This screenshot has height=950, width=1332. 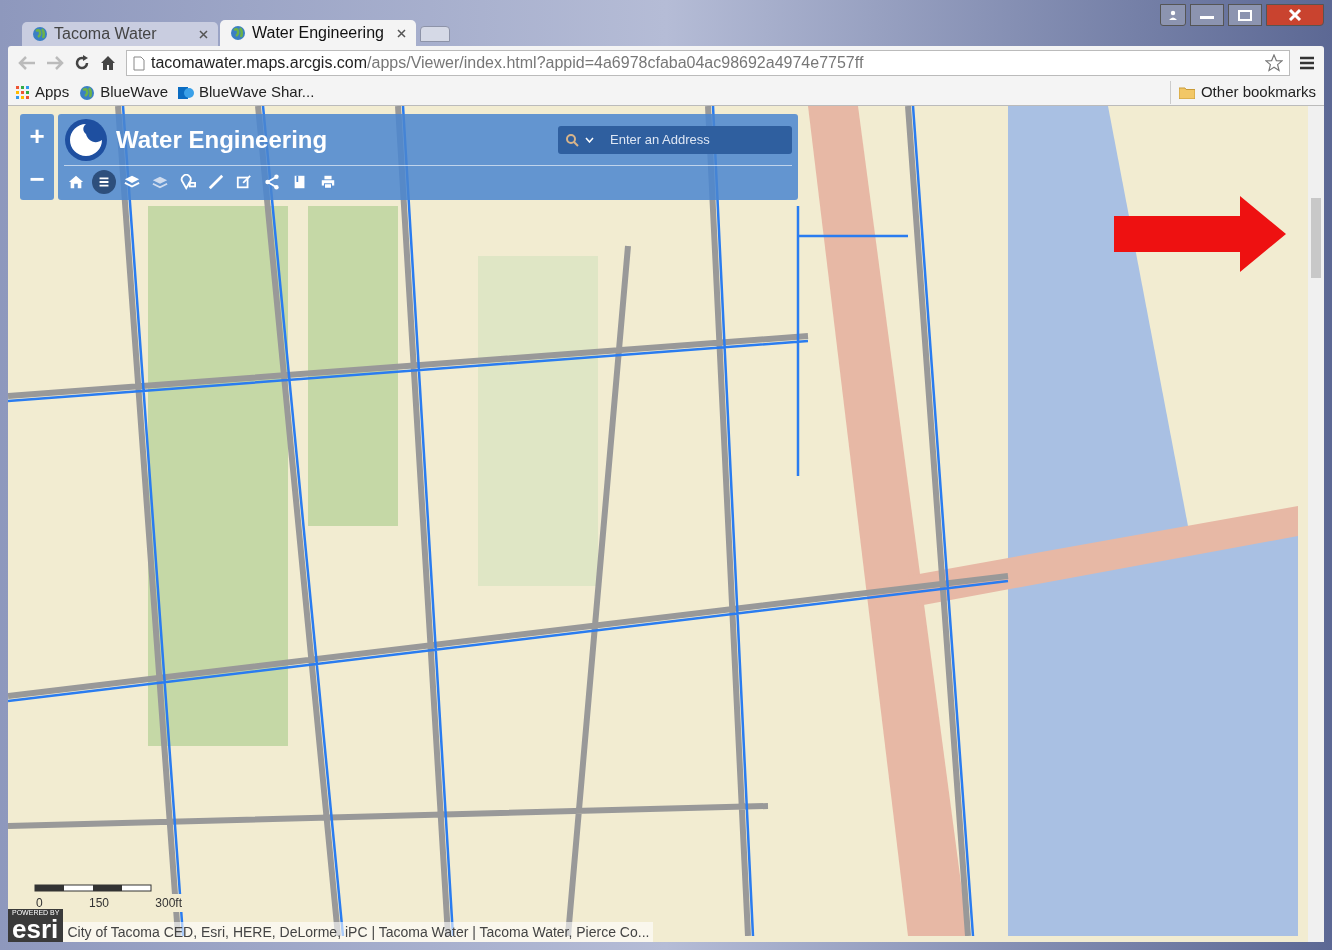 What do you see at coordinates (168, 903) in the screenshot?
I see `scale-label: 300ft` at bounding box center [168, 903].